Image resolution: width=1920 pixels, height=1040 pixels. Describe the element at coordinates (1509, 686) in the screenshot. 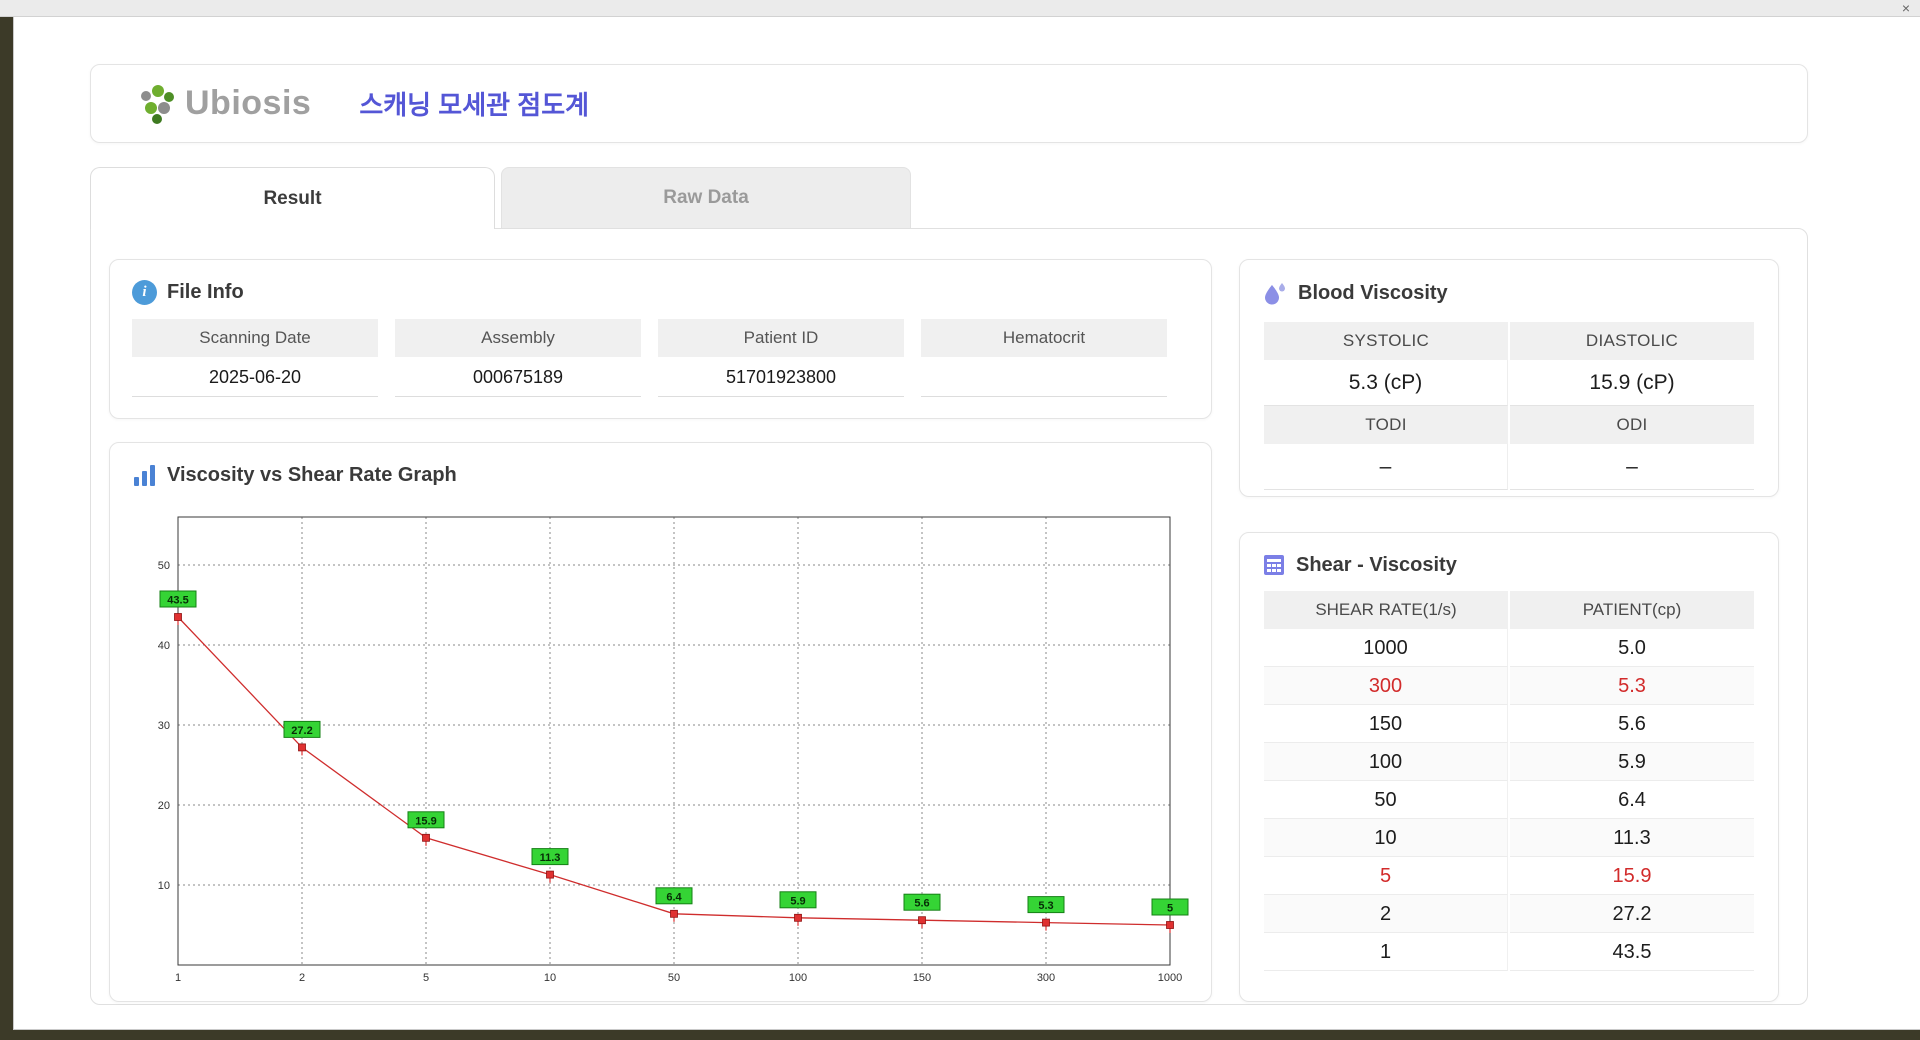

I see `shear-table-row: 300 5.3` at that location.